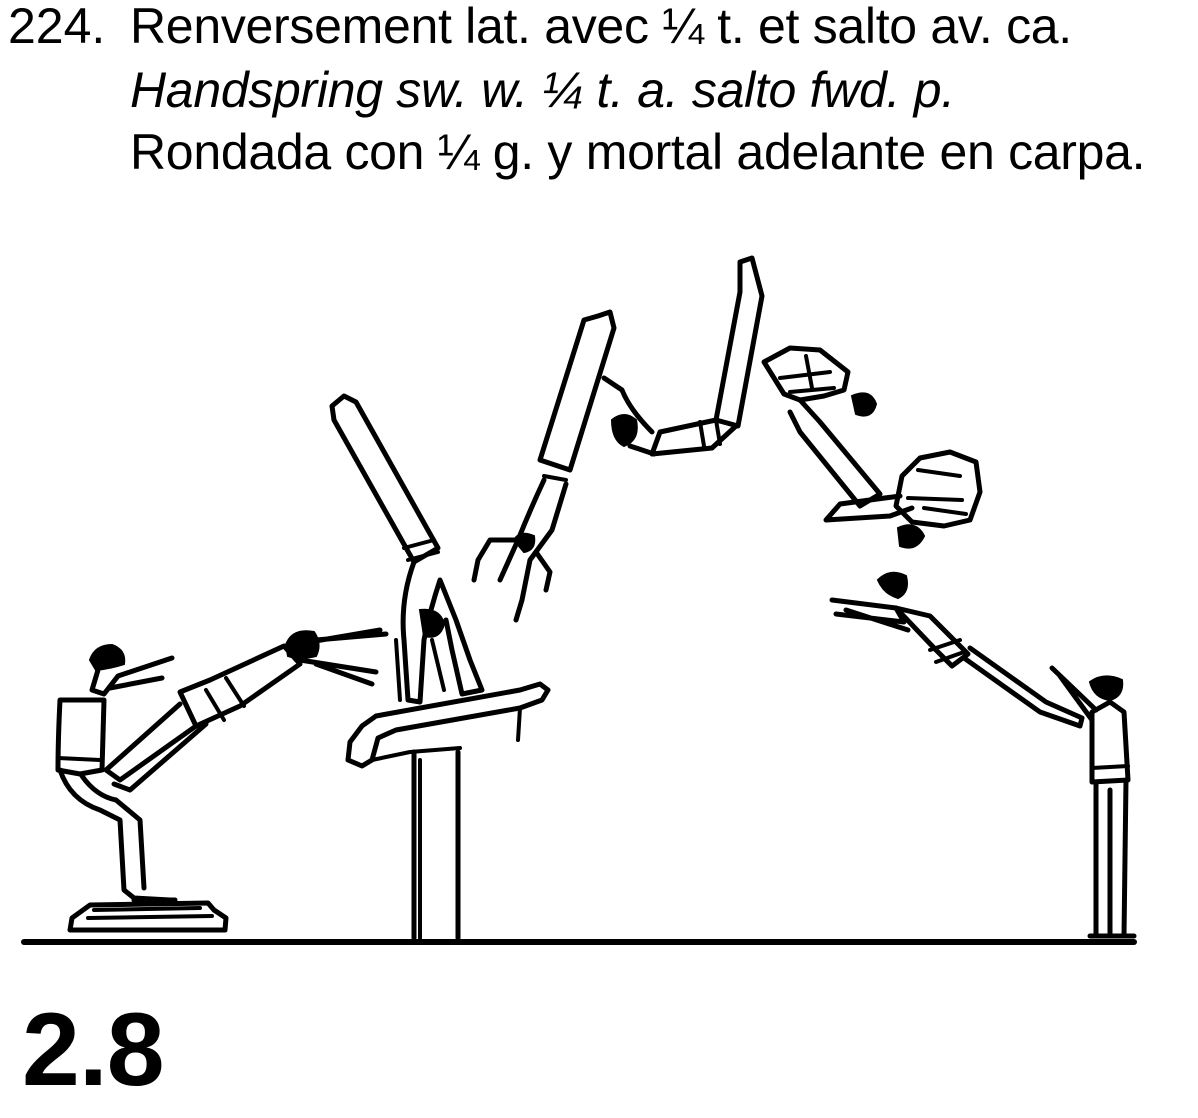 The image size is (1198, 1118). I want to click on gymnast-handstand, so click(407, 549).